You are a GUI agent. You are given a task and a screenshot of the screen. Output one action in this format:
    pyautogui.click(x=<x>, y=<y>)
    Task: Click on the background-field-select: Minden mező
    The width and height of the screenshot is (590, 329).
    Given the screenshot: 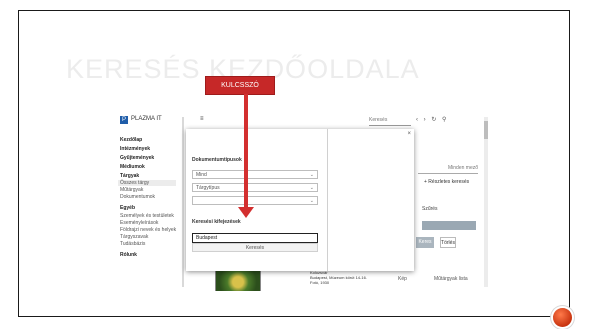 What is the action you would take?
    pyautogui.click(x=448, y=169)
    